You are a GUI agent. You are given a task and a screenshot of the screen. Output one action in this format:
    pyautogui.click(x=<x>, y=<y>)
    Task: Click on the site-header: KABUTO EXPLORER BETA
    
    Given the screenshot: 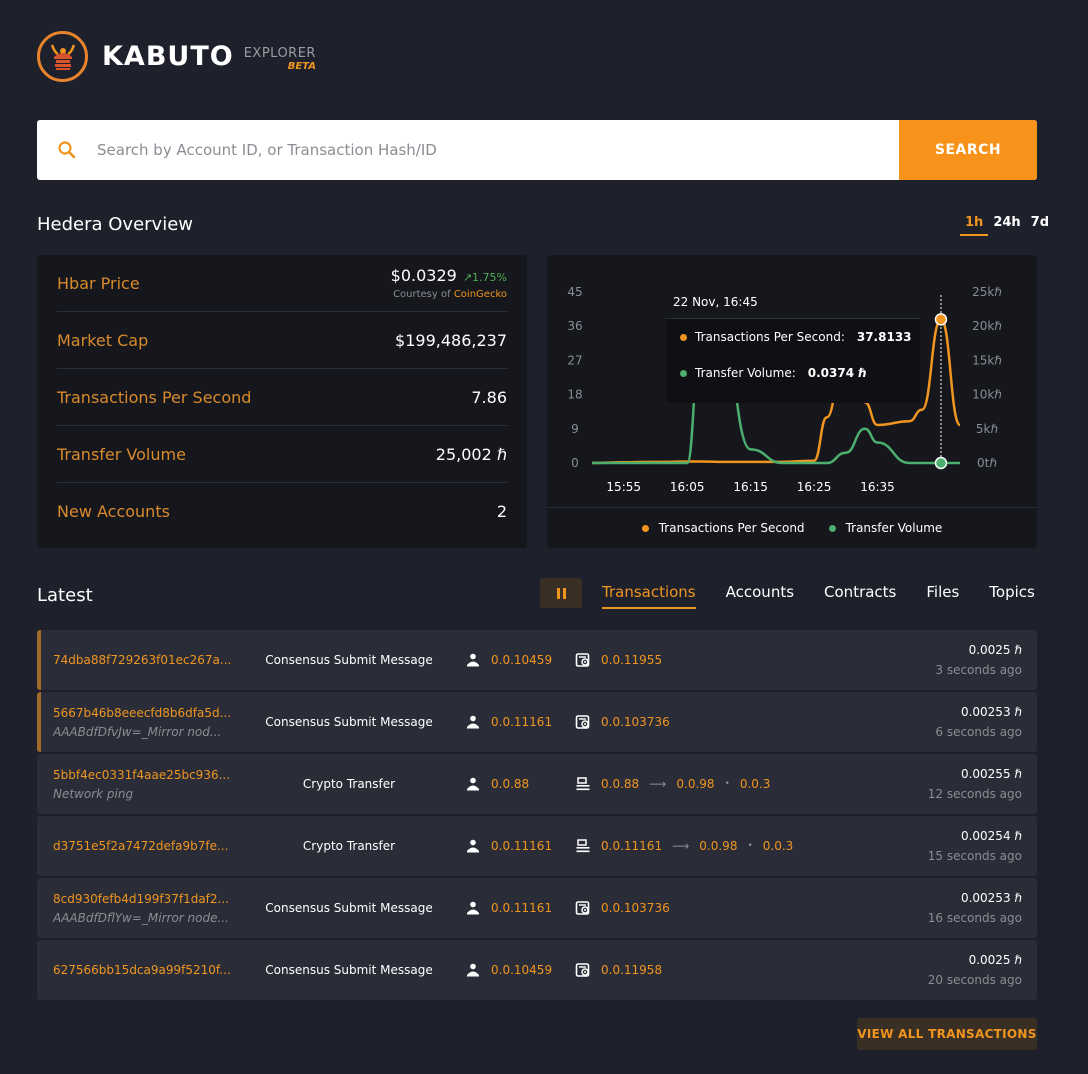 What is the action you would take?
    pyautogui.click(x=176, y=56)
    